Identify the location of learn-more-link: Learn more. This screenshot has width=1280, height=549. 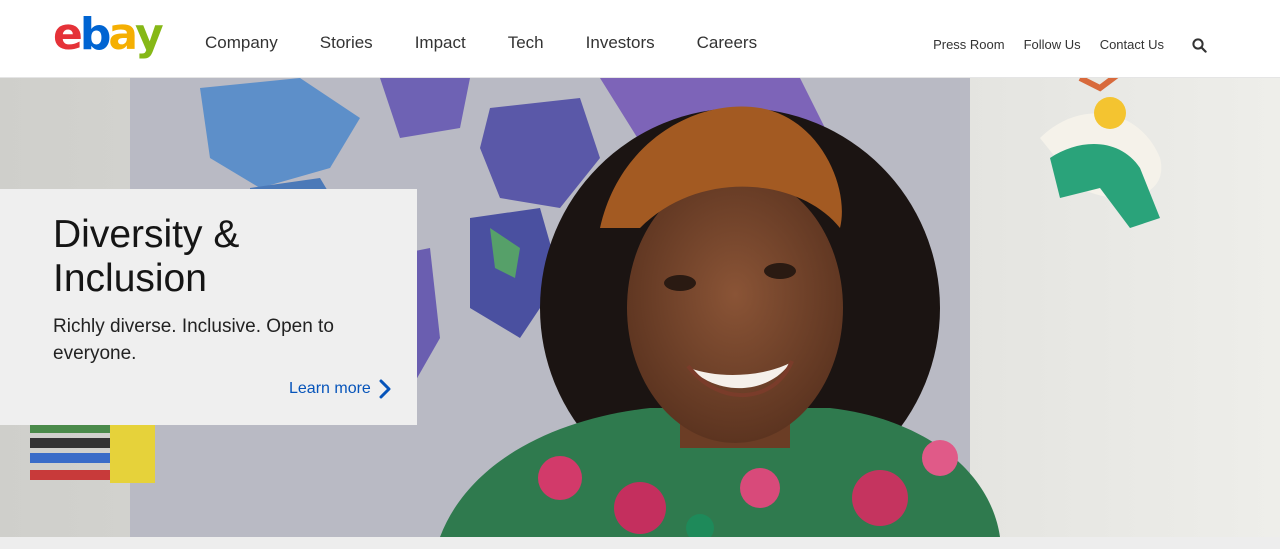
(340, 389).